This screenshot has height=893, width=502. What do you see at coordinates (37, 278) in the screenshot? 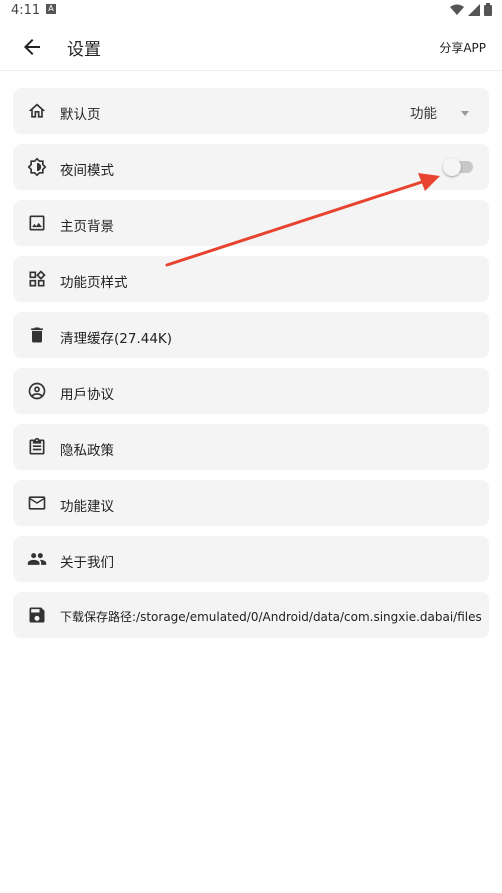
I see `widgets-icon` at bounding box center [37, 278].